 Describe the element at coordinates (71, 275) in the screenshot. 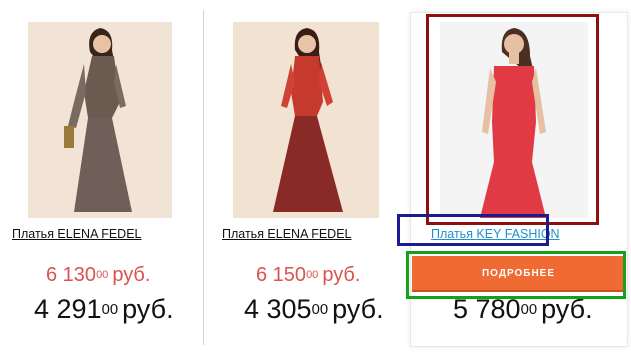

I see `old-price-value: 6 130` at that location.